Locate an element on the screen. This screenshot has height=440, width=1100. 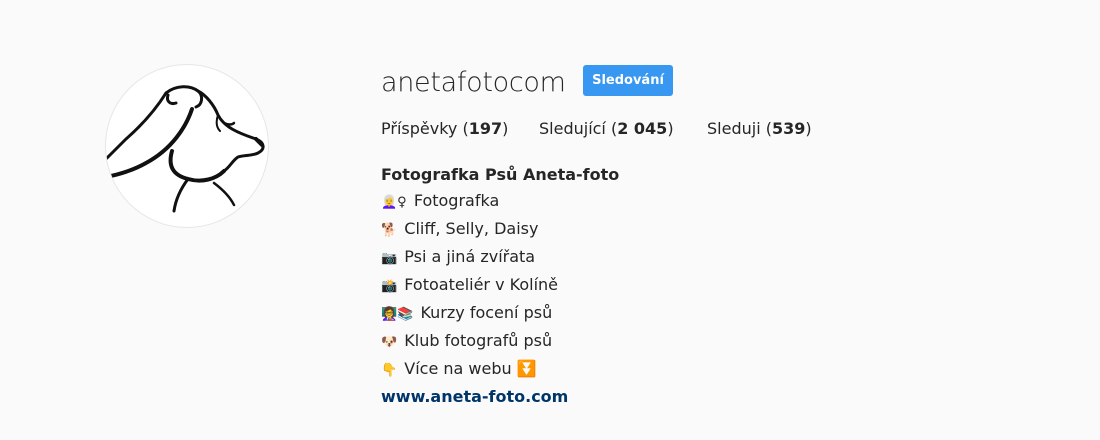
bio-line-text: Klub fotografů psů is located at coordinates (478, 340).